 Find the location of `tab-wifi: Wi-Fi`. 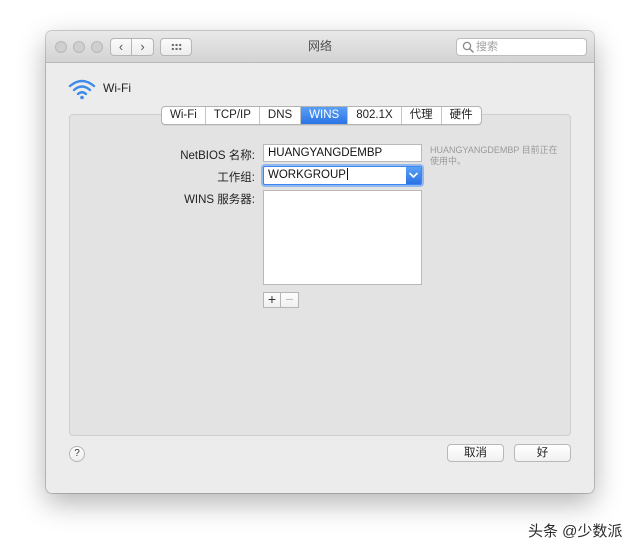

tab-wifi: Wi-Fi is located at coordinates (184, 115).